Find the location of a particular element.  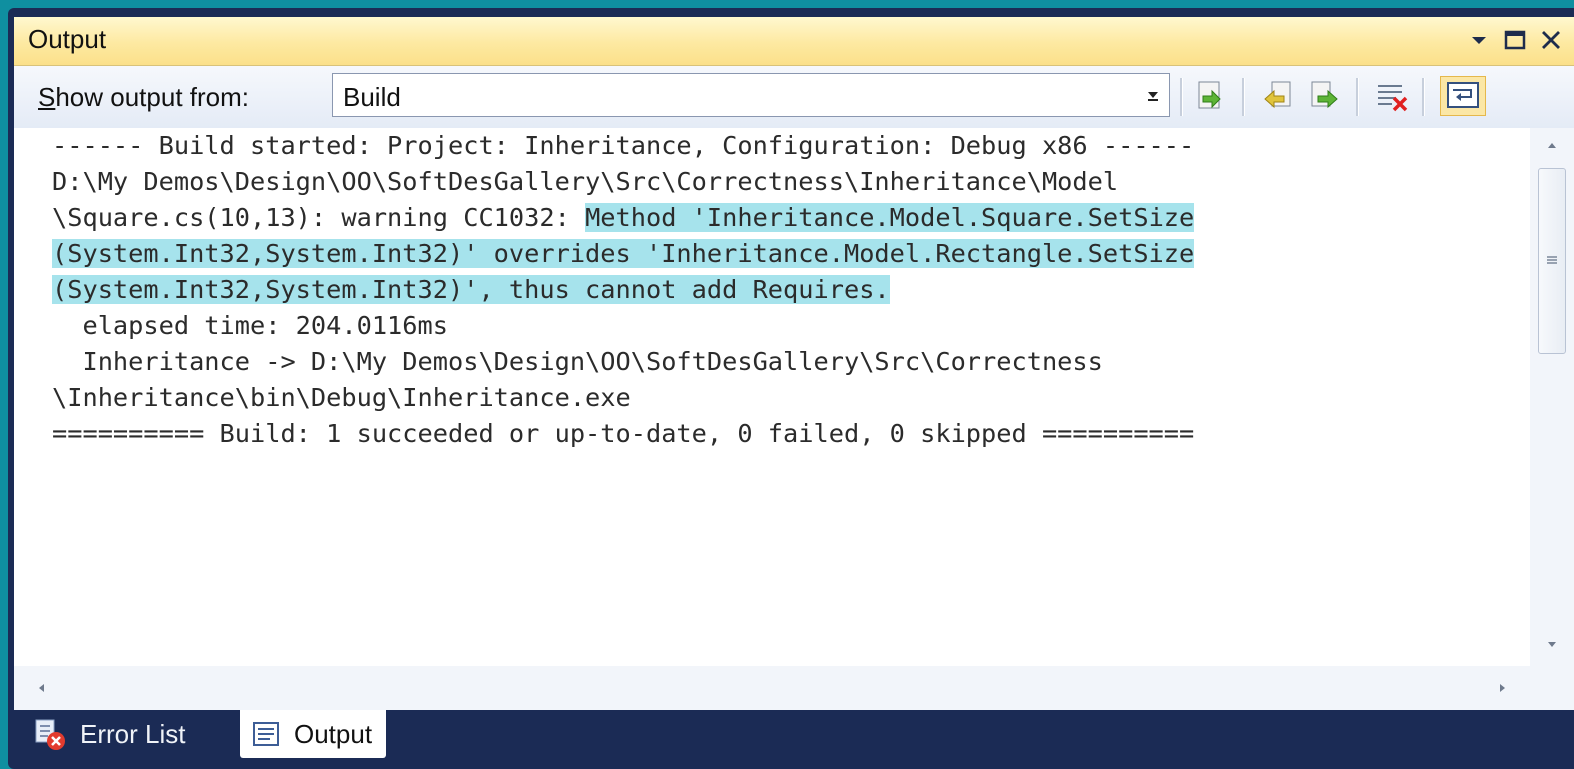

tab-output-label: Output is located at coordinates (333, 733).